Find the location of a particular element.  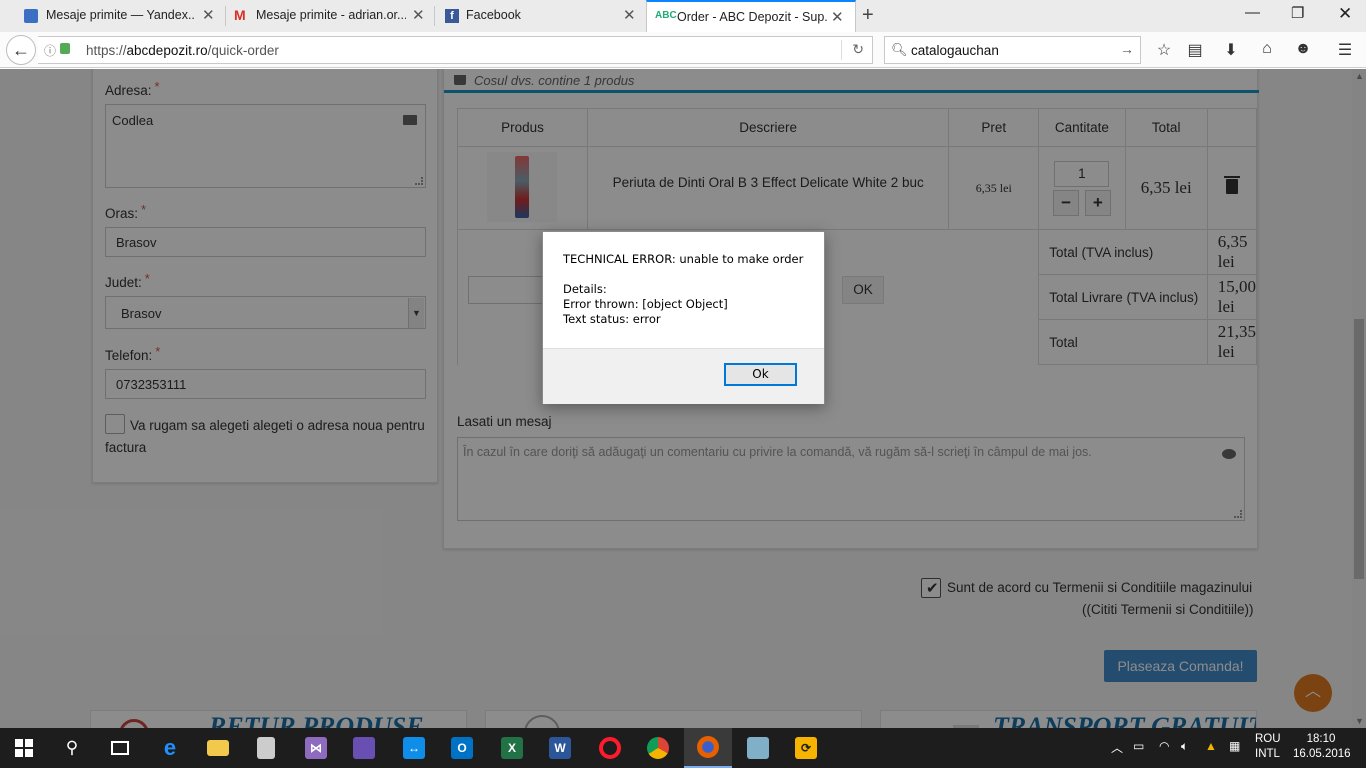

alert-footer: Ok is located at coordinates (683, 376).